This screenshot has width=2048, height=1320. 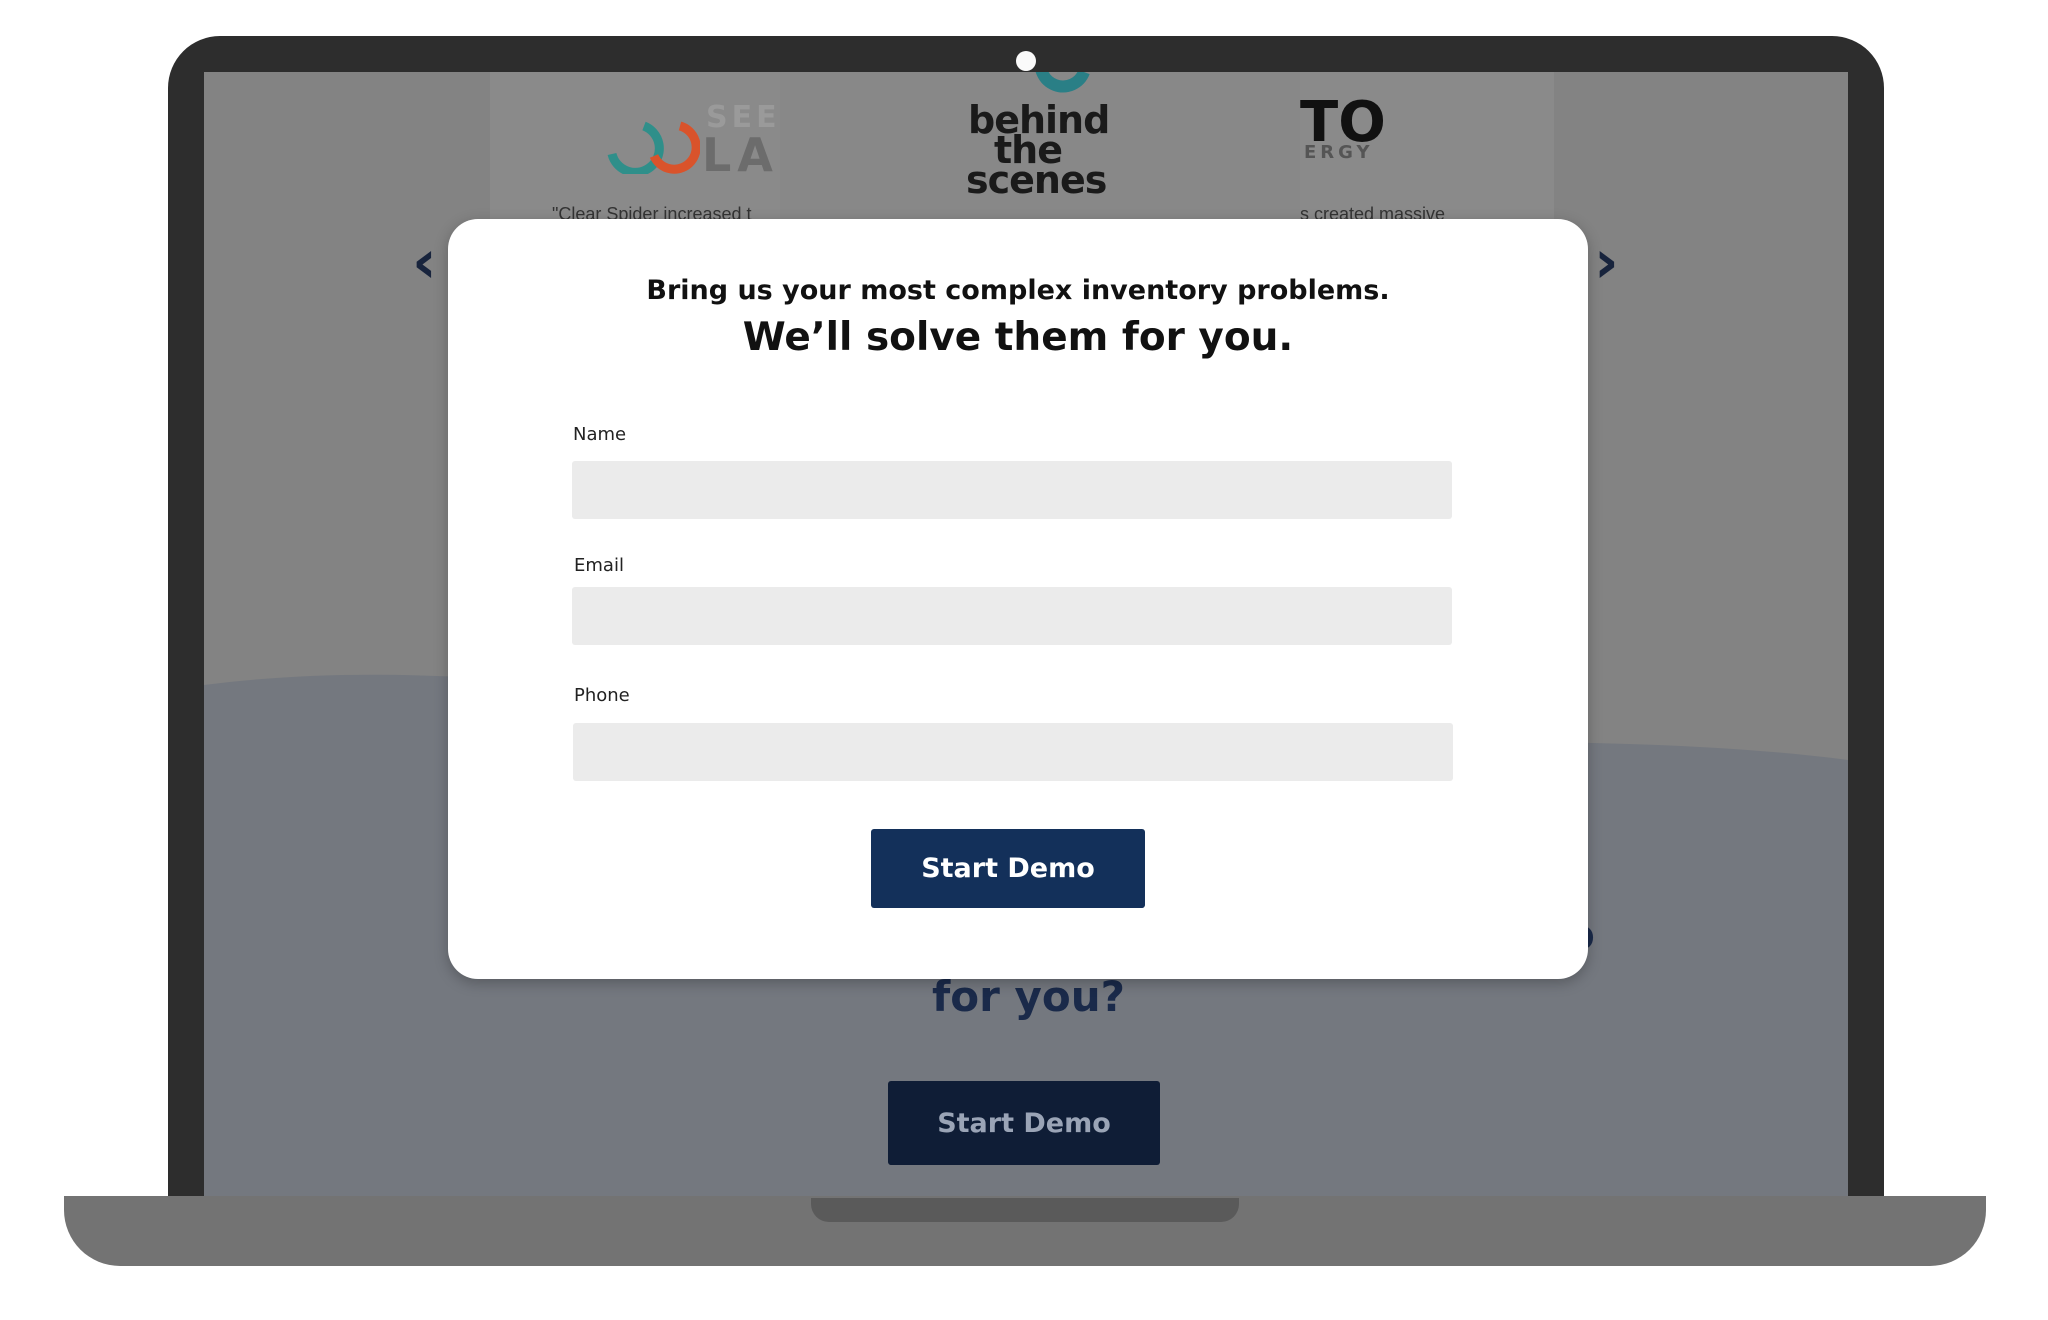 What do you see at coordinates (1339, 152) in the screenshot?
I see `vito-logo-bottom: ERGY` at bounding box center [1339, 152].